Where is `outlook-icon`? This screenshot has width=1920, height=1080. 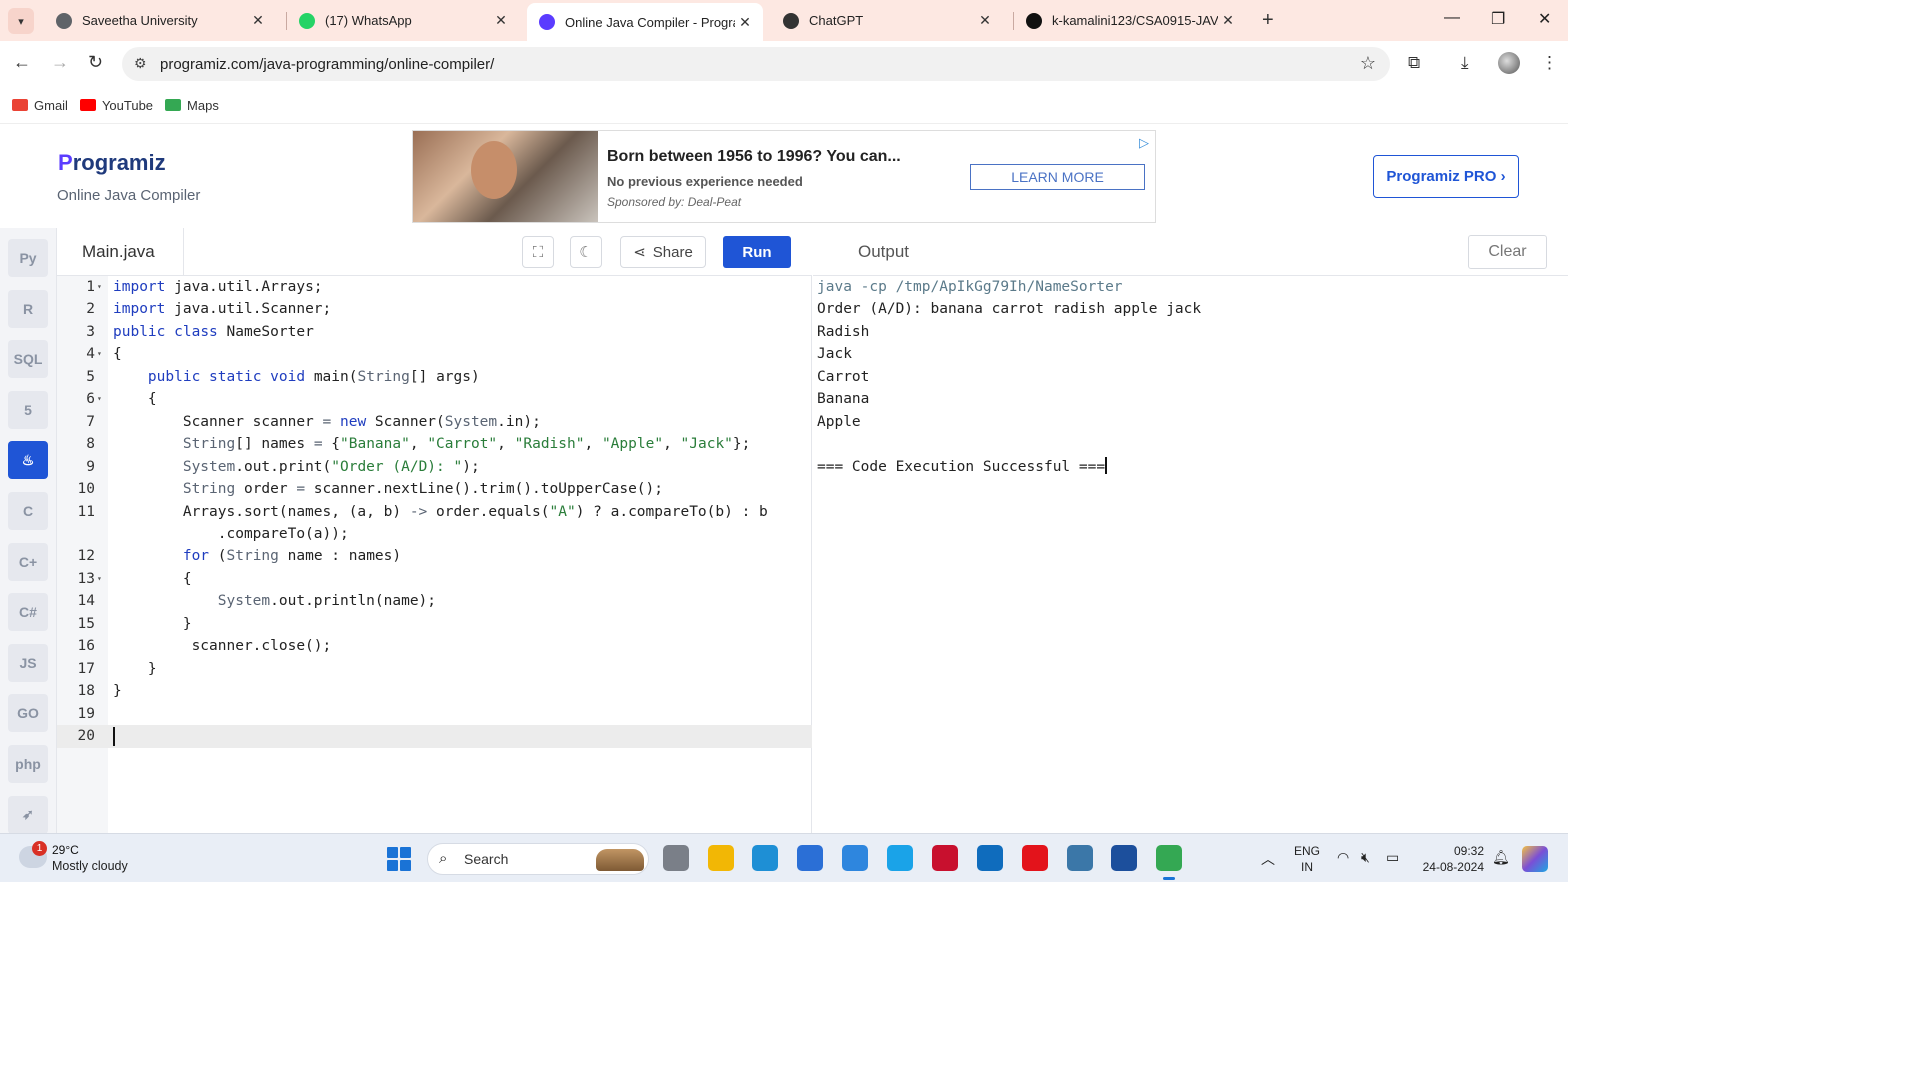 outlook-icon is located at coordinates (990, 858).